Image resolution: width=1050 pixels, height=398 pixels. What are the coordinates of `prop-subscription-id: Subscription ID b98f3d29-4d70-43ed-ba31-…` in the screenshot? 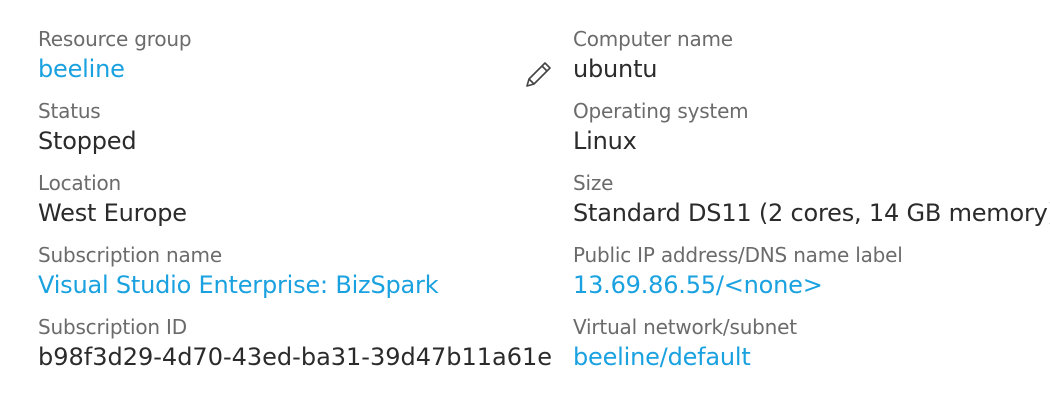 It's located at (298, 350).